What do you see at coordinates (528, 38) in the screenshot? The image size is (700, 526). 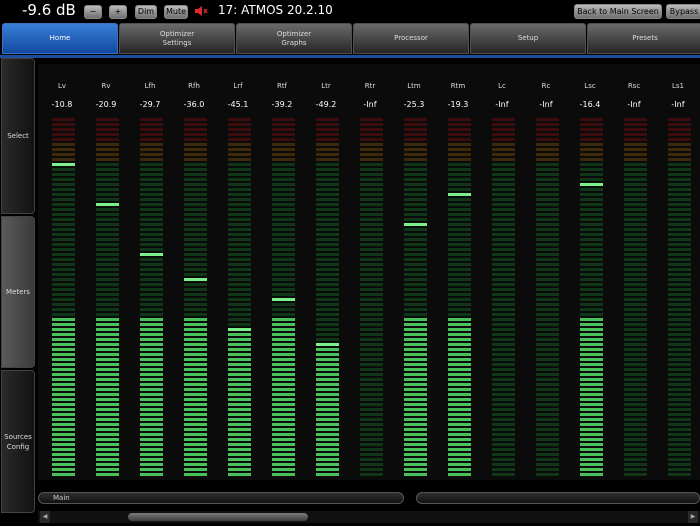 I see `tab-setup: Setup` at bounding box center [528, 38].